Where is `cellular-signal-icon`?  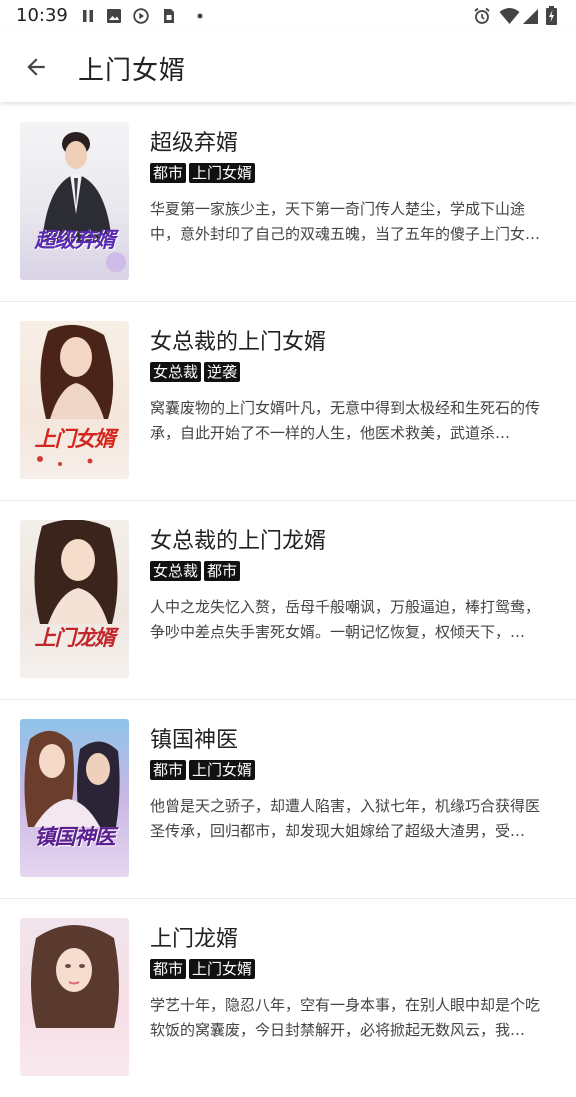 cellular-signal-icon is located at coordinates (530, 16).